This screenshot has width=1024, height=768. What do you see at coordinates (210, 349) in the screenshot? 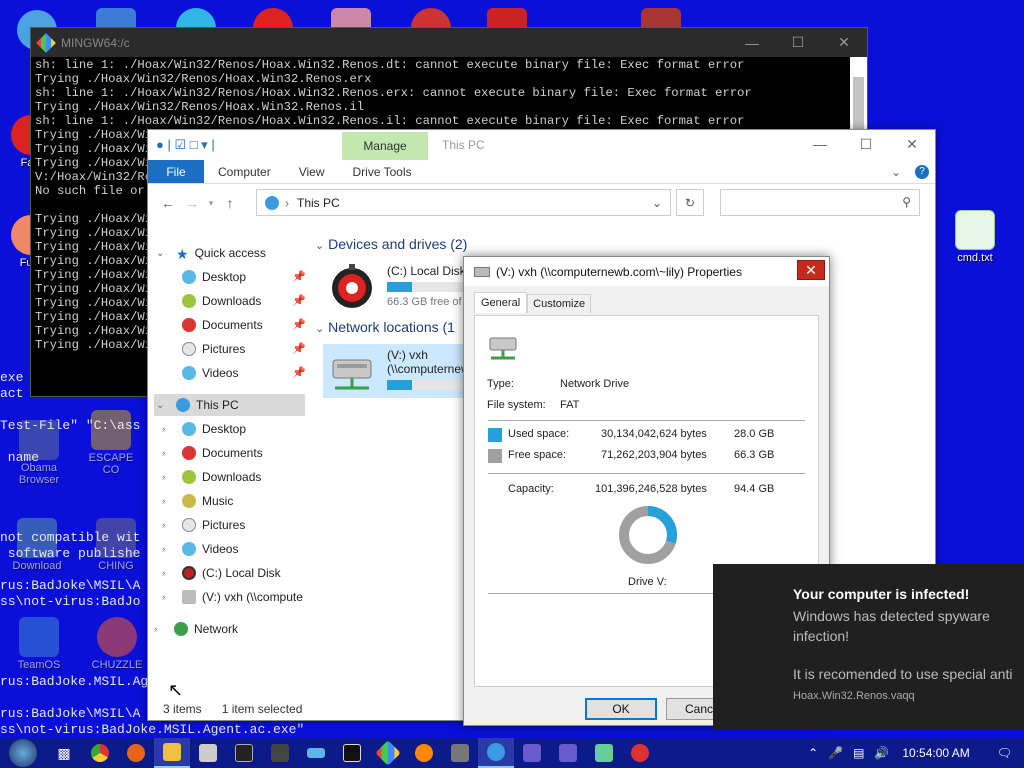
I see `nav-qa-pictures: Pictures` at bounding box center [210, 349].